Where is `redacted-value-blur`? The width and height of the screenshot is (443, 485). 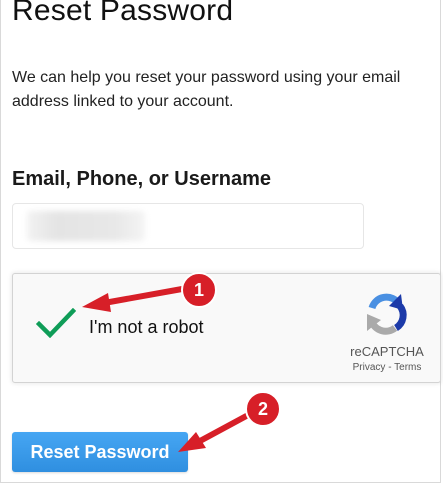 redacted-value-blur is located at coordinates (86, 226).